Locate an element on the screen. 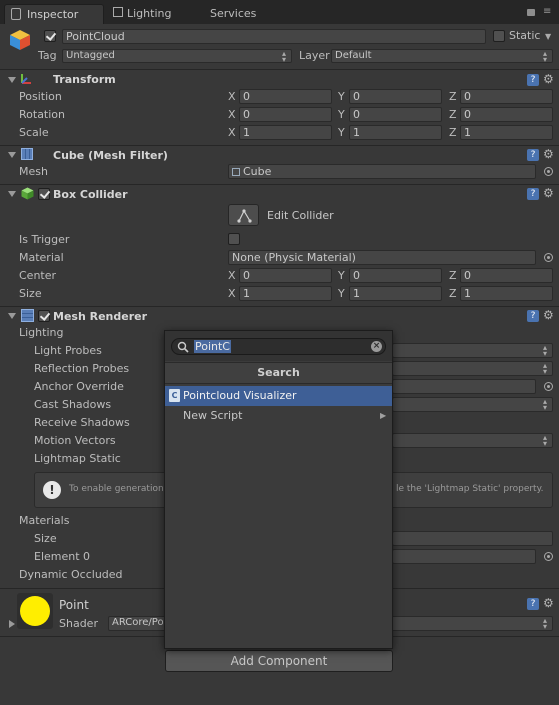 The height and width of the screenshot is (705, 559). box-collider-title: Box Collider is located at coordinates (90, 194).